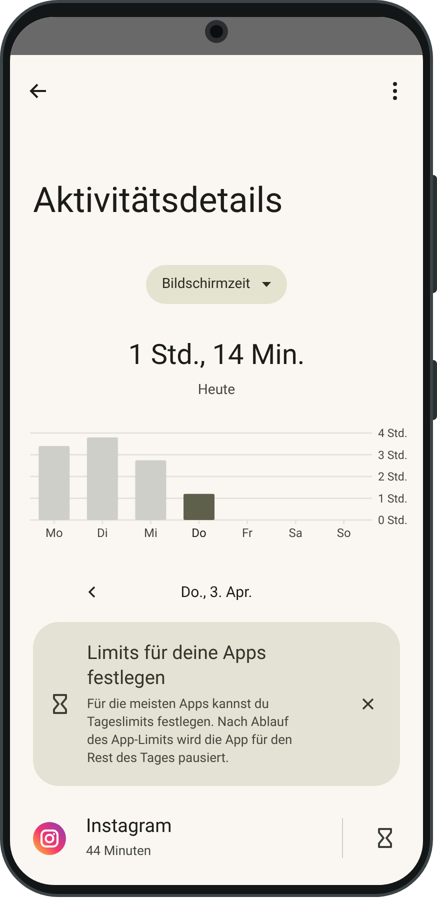 Image resolution: width=437 pixels, height=904 pixels. Describe the element at coordinates (247, 533) in the screenshot. I see `axis-label: Fr` at that location.